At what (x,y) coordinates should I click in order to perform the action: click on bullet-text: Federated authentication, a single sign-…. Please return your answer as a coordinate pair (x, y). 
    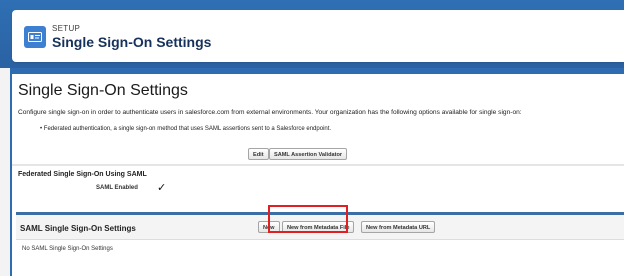
    Looking at the image, I should click on (187, 129).